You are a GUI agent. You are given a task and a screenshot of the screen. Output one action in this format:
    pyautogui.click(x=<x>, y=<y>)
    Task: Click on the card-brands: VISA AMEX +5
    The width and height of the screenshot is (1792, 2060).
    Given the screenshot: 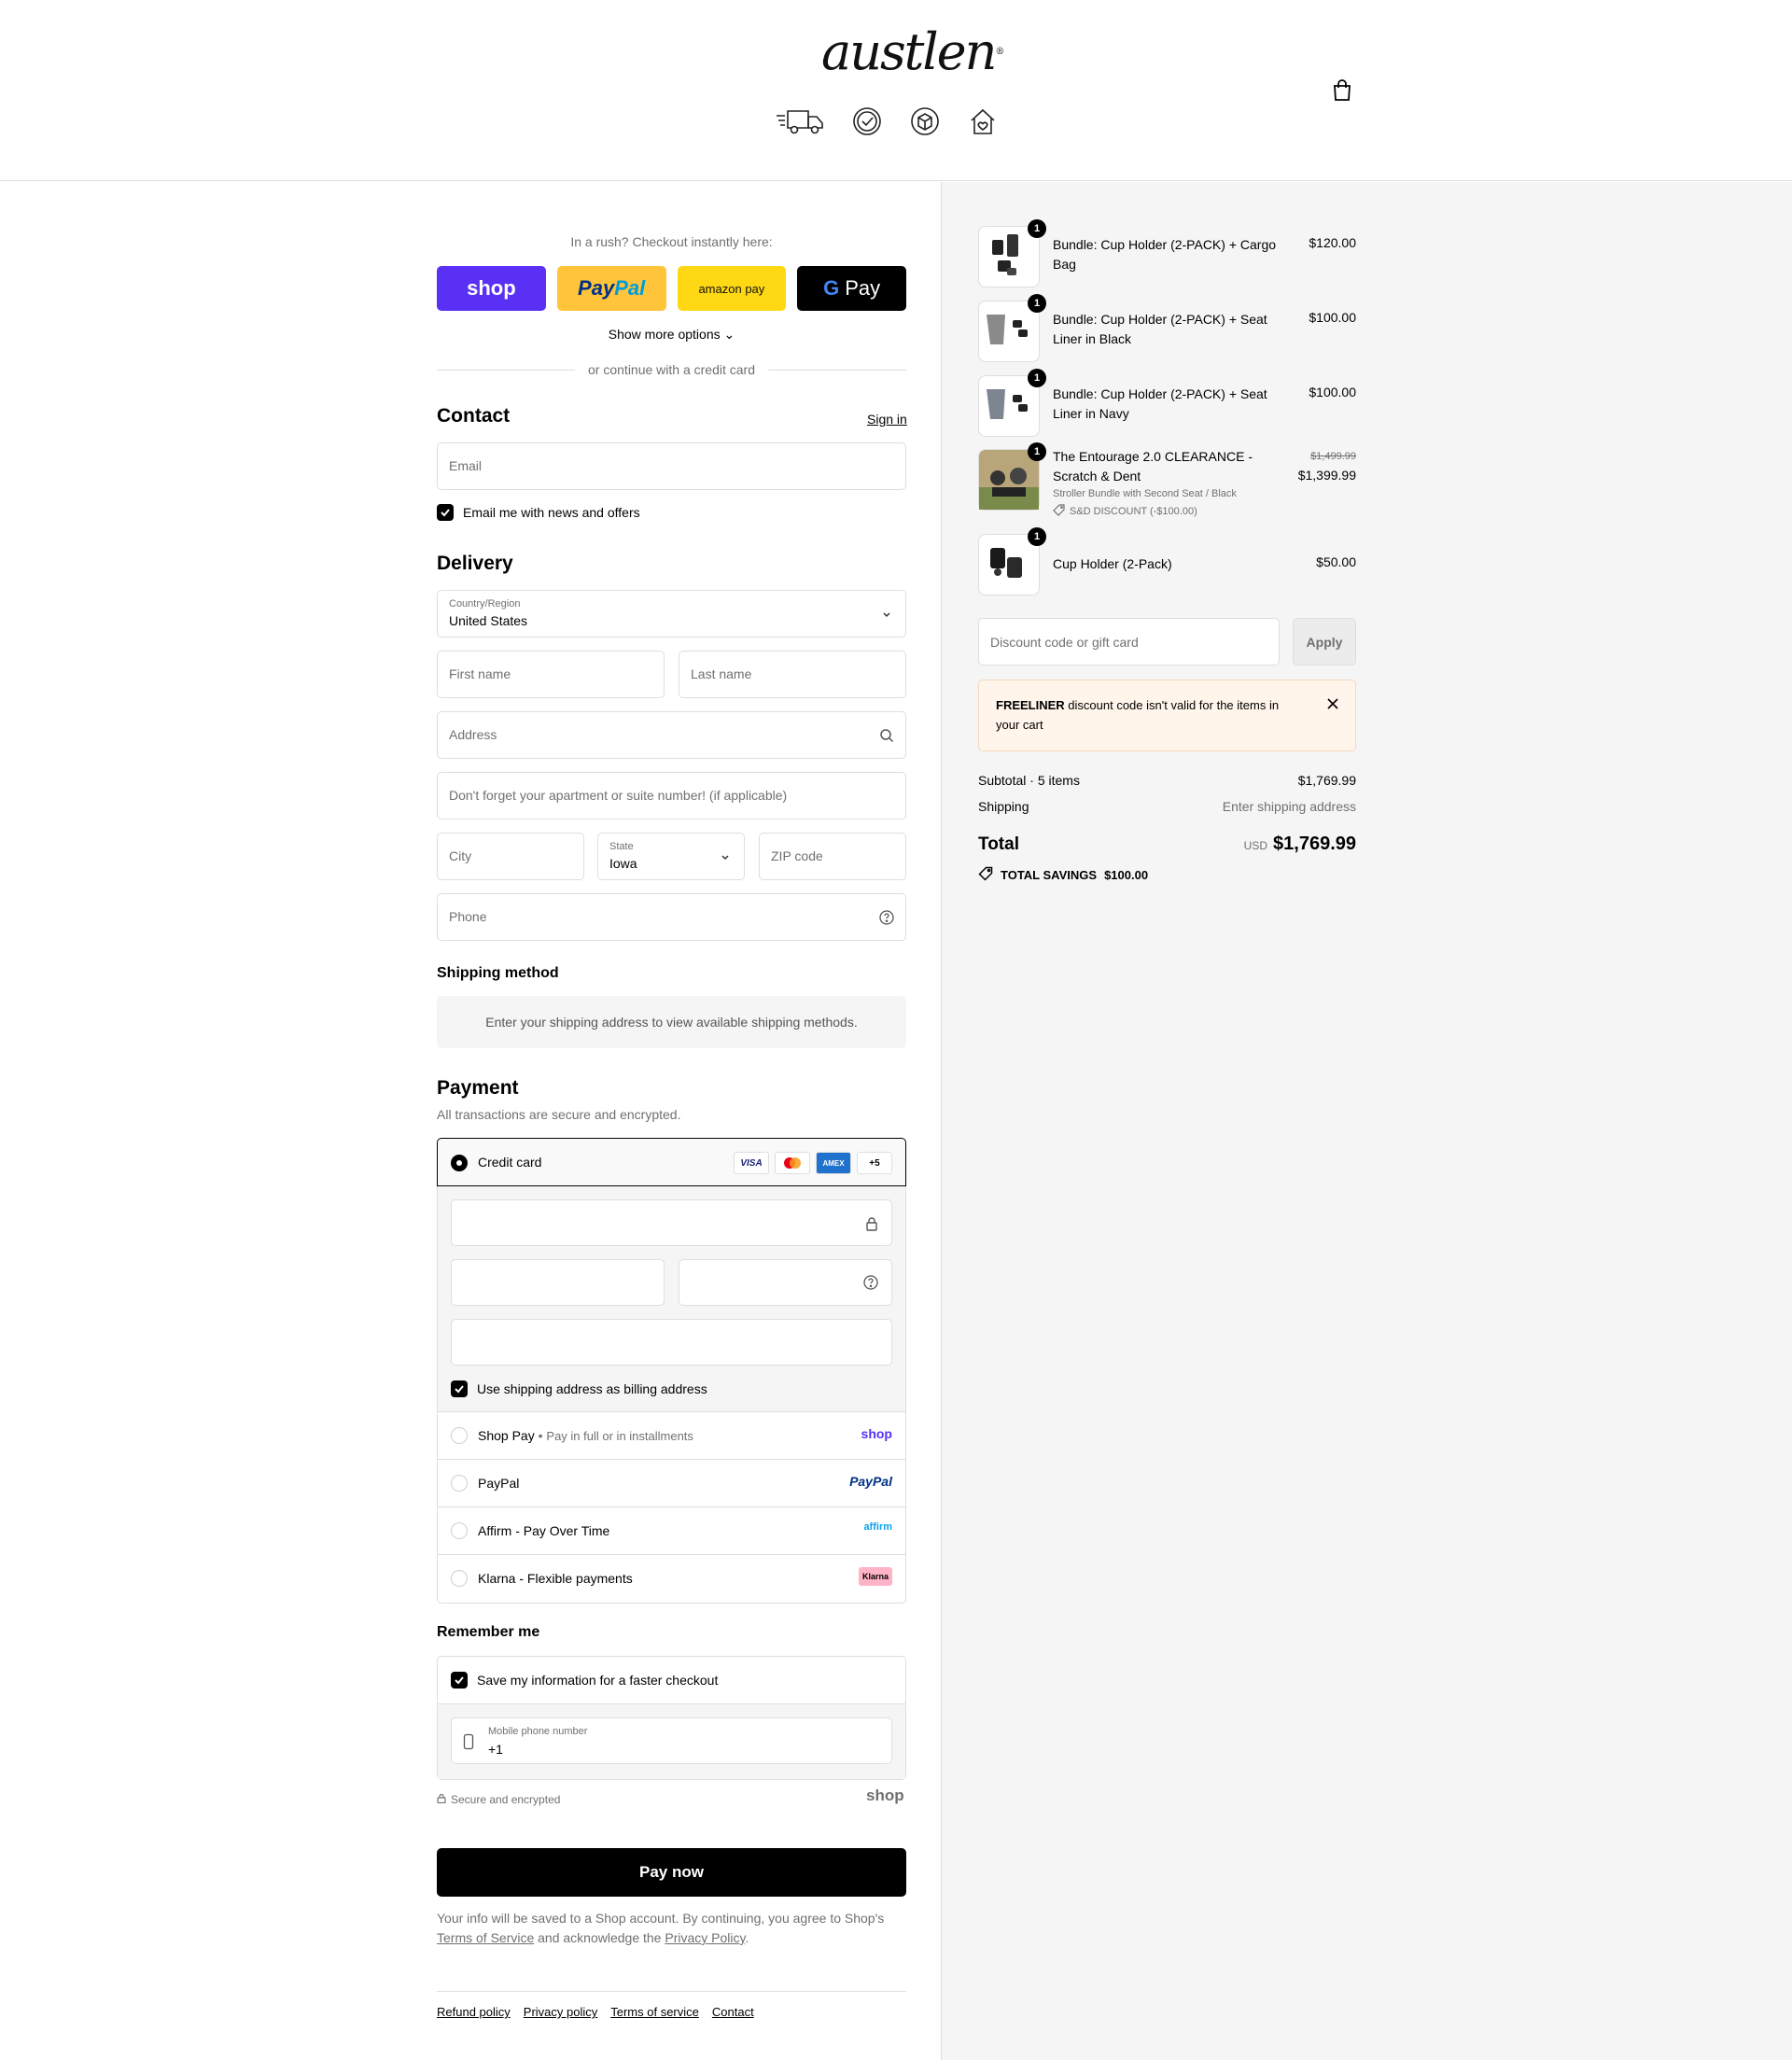 What is the action you would take?
    pyautogui.click(x=813, y=1163)
    